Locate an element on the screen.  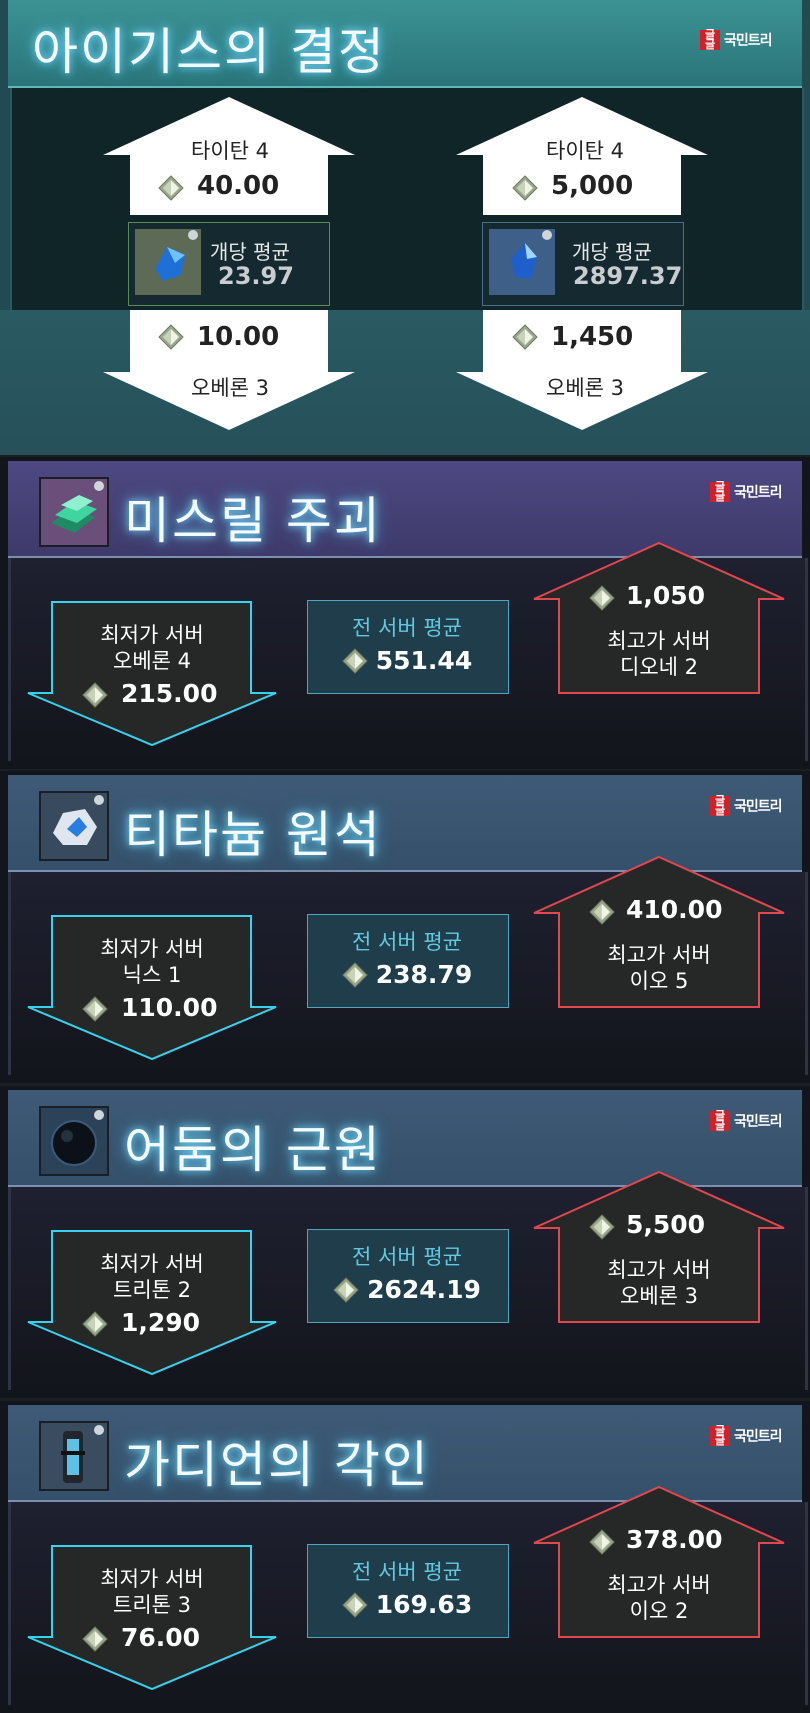
top-right-down-price: 1,450 is located at coordinates (592, 337).